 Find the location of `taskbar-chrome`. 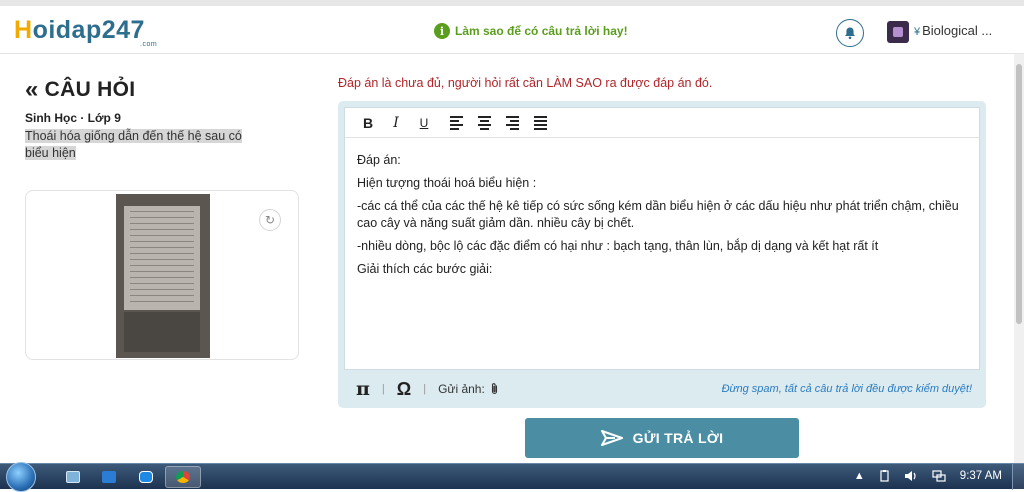

taskbar-chrome is located at coordinates (183, 477).